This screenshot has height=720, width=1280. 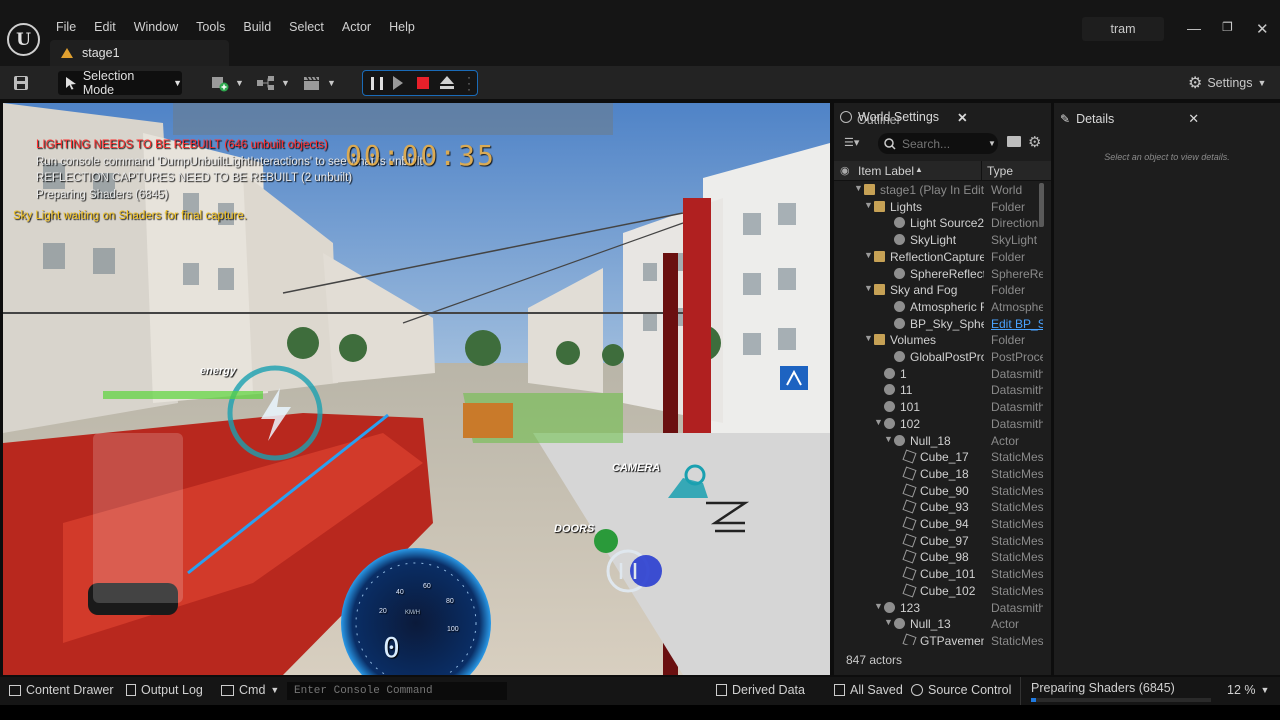 What do you see at coordinates (886, 171) in the screenshot?
I see `column-item-label: Item Label` at bounding box center [886, 171].